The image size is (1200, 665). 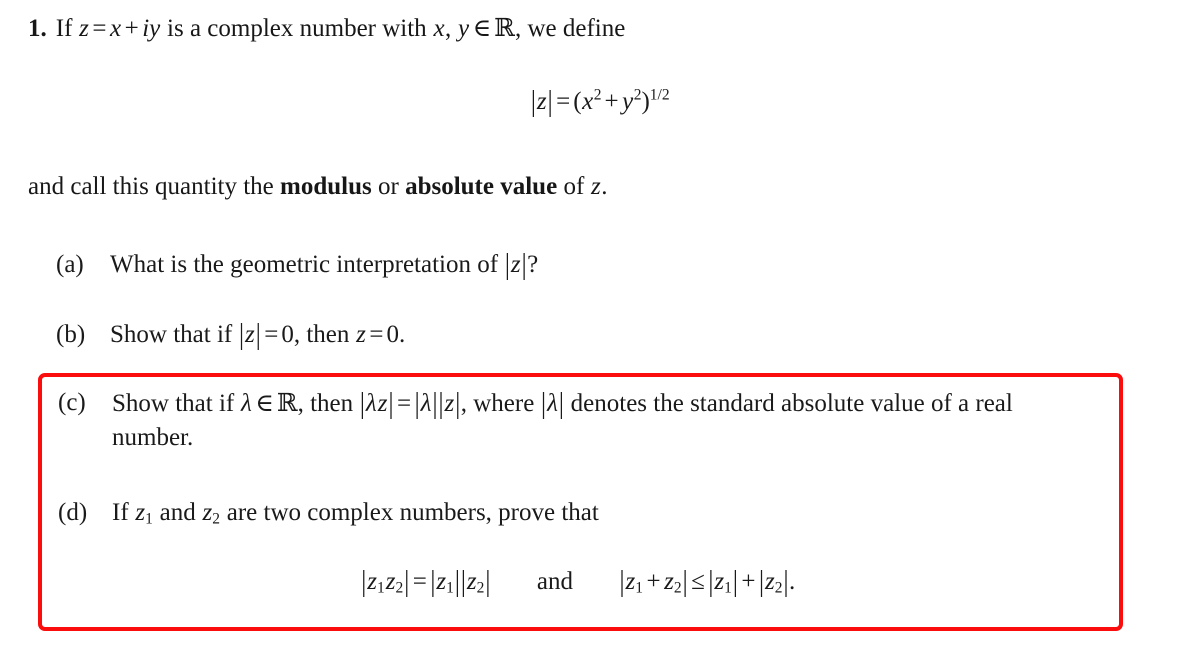 I want to click on item-label-a: (a), so click(x=70, y=264).